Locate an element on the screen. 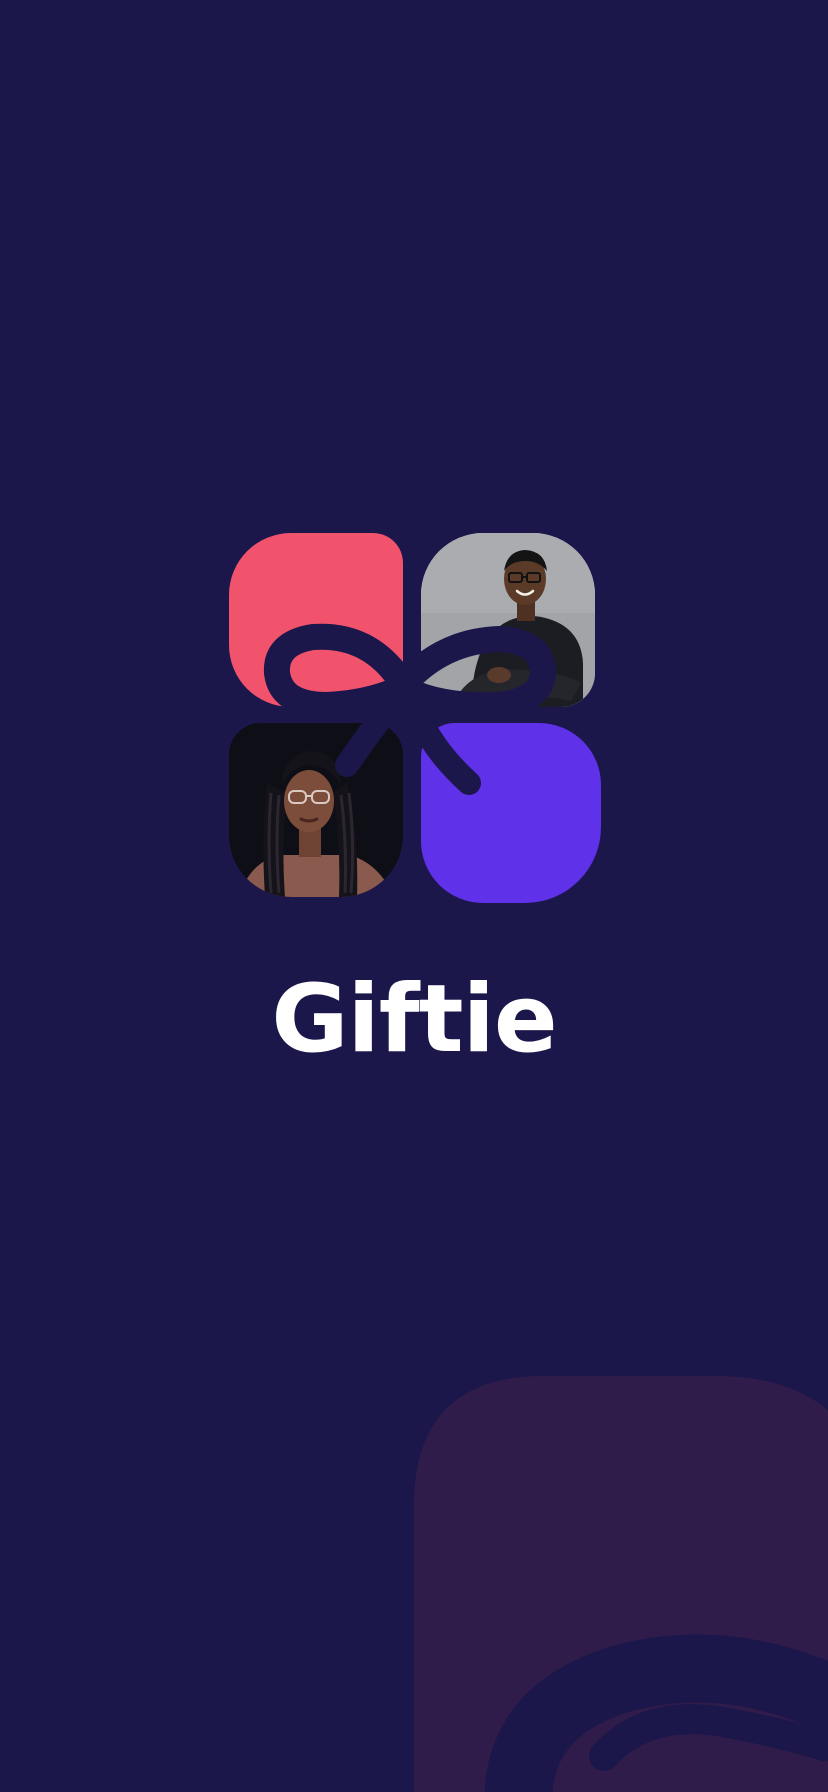 Image resolution: width=828 pixels, height=1792 pixels. logo-tile-coral is located at coordinates (316, 620).